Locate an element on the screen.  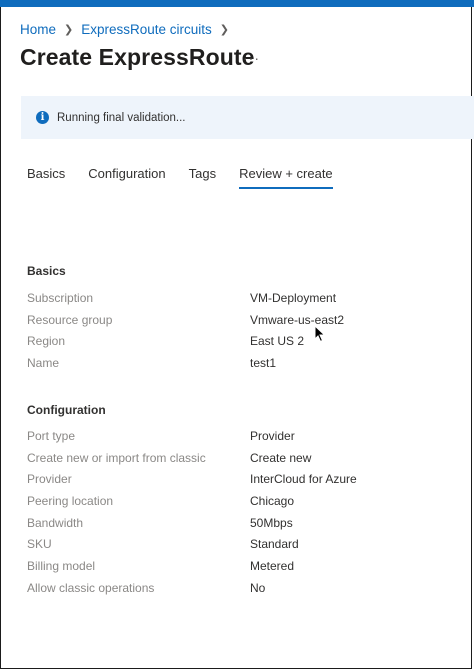
summary-row-name: Name test1 is located at coordinates (242, 364).